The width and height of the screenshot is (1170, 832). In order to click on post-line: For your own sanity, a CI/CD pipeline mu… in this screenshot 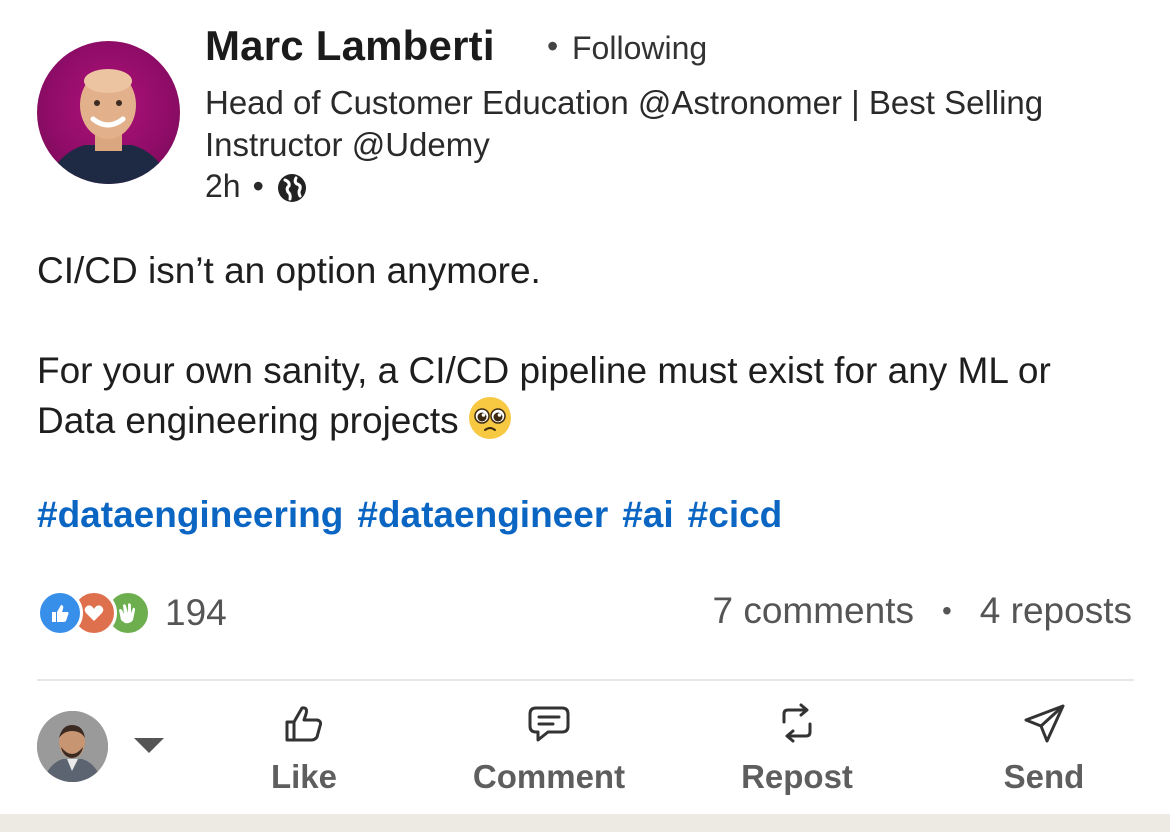, I will do `click(544, 395)`.